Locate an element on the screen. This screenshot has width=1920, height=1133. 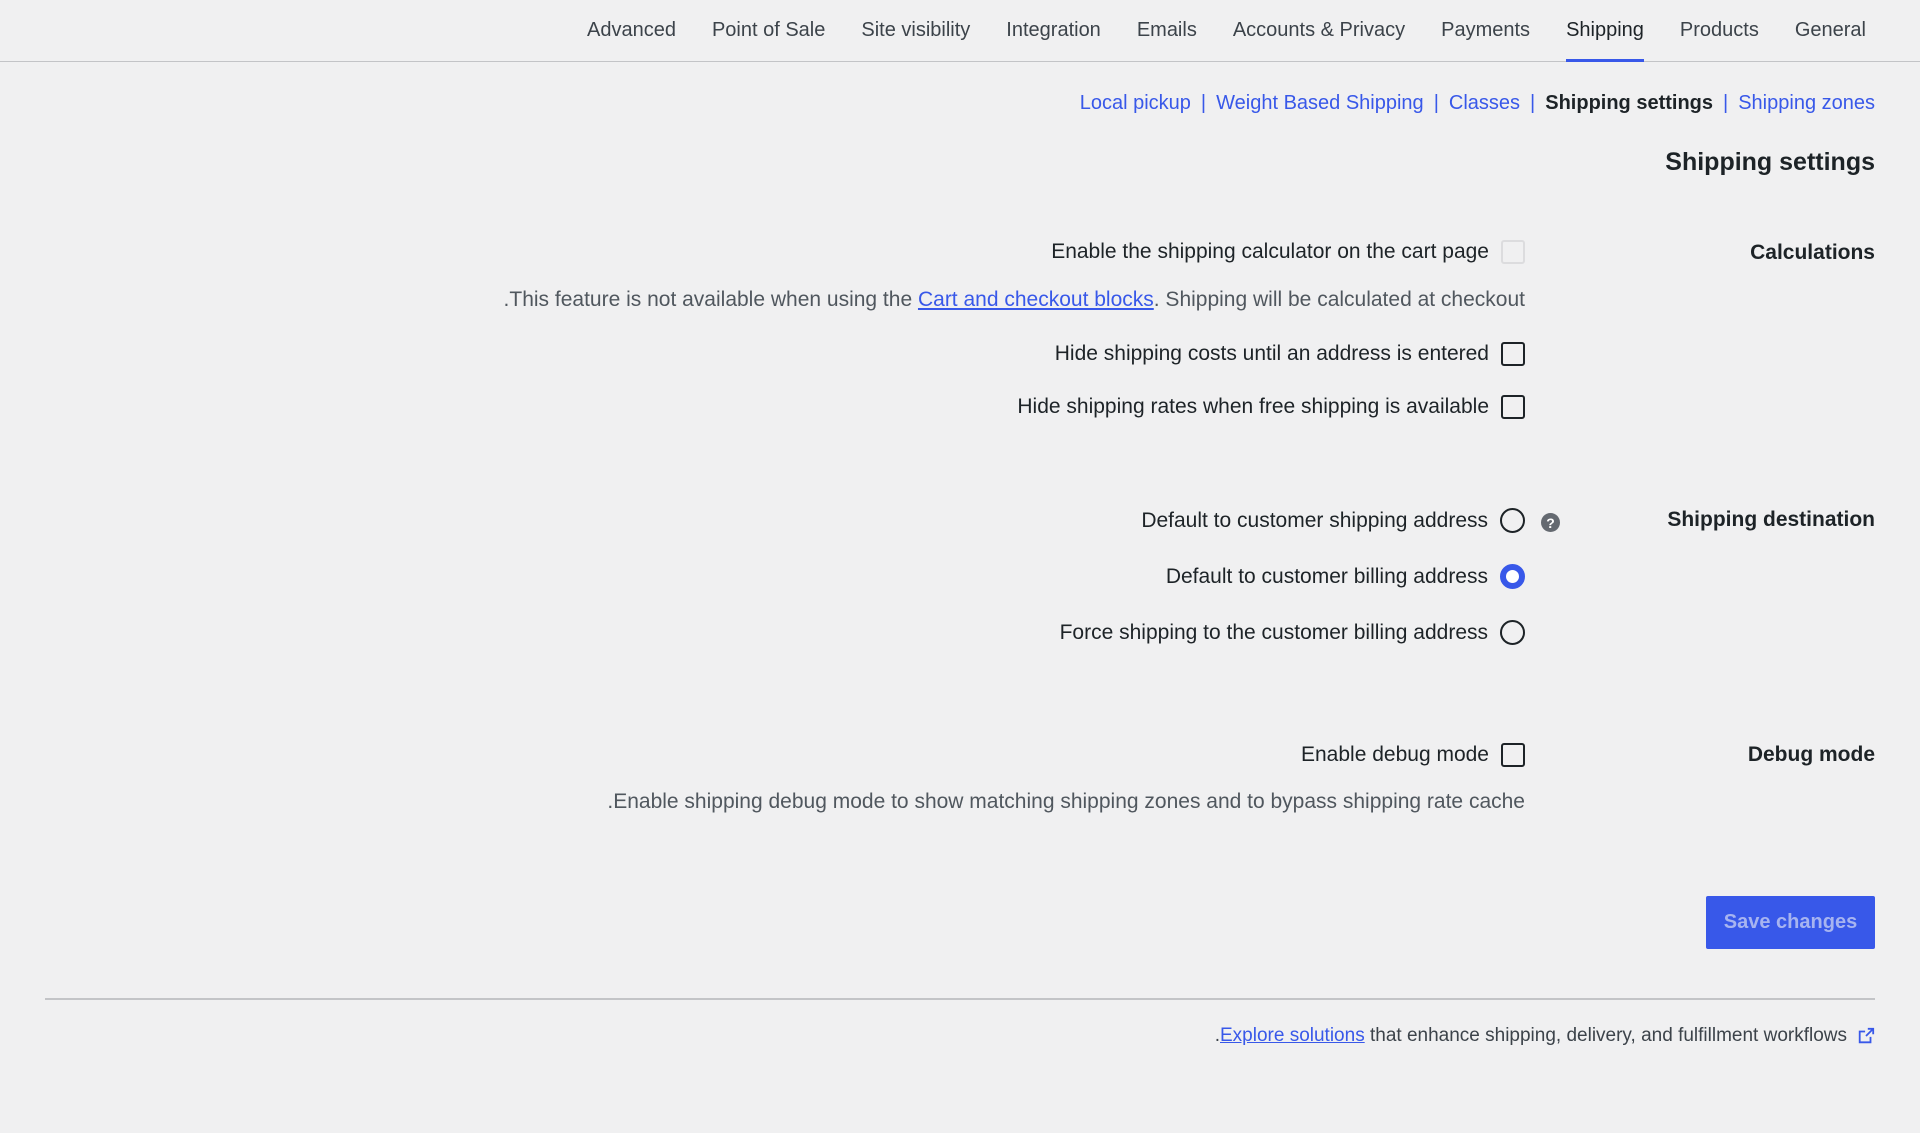
tab-emails: Emails is located at coordinates (1167, 30).